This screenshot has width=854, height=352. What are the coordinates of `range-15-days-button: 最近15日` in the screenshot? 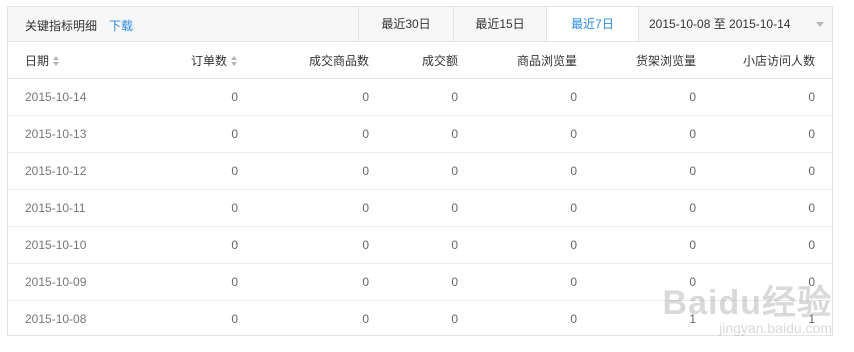 It's located at (499, 24).